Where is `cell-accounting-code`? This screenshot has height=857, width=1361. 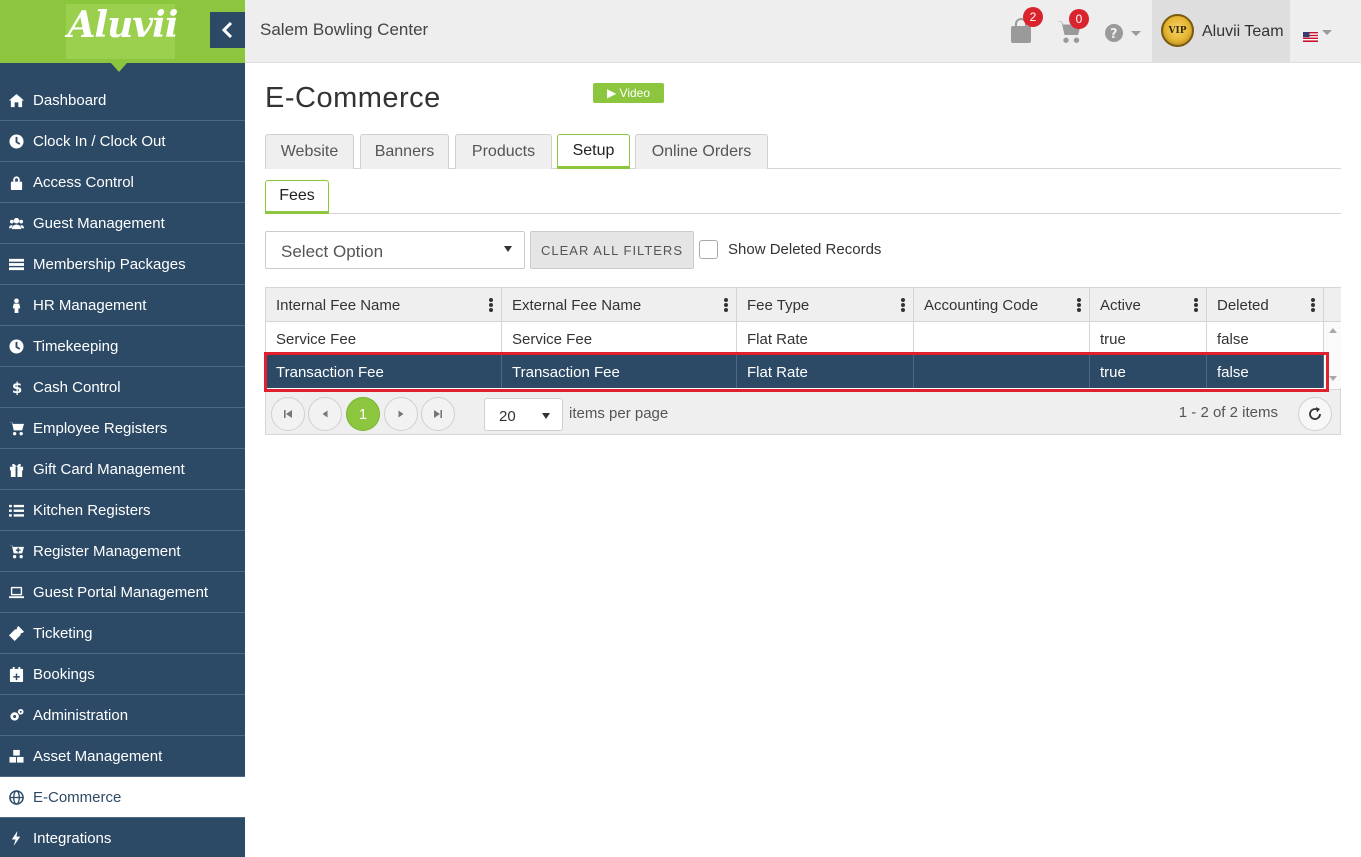
cell-accounting-code is located at coordinates (1002, 371).